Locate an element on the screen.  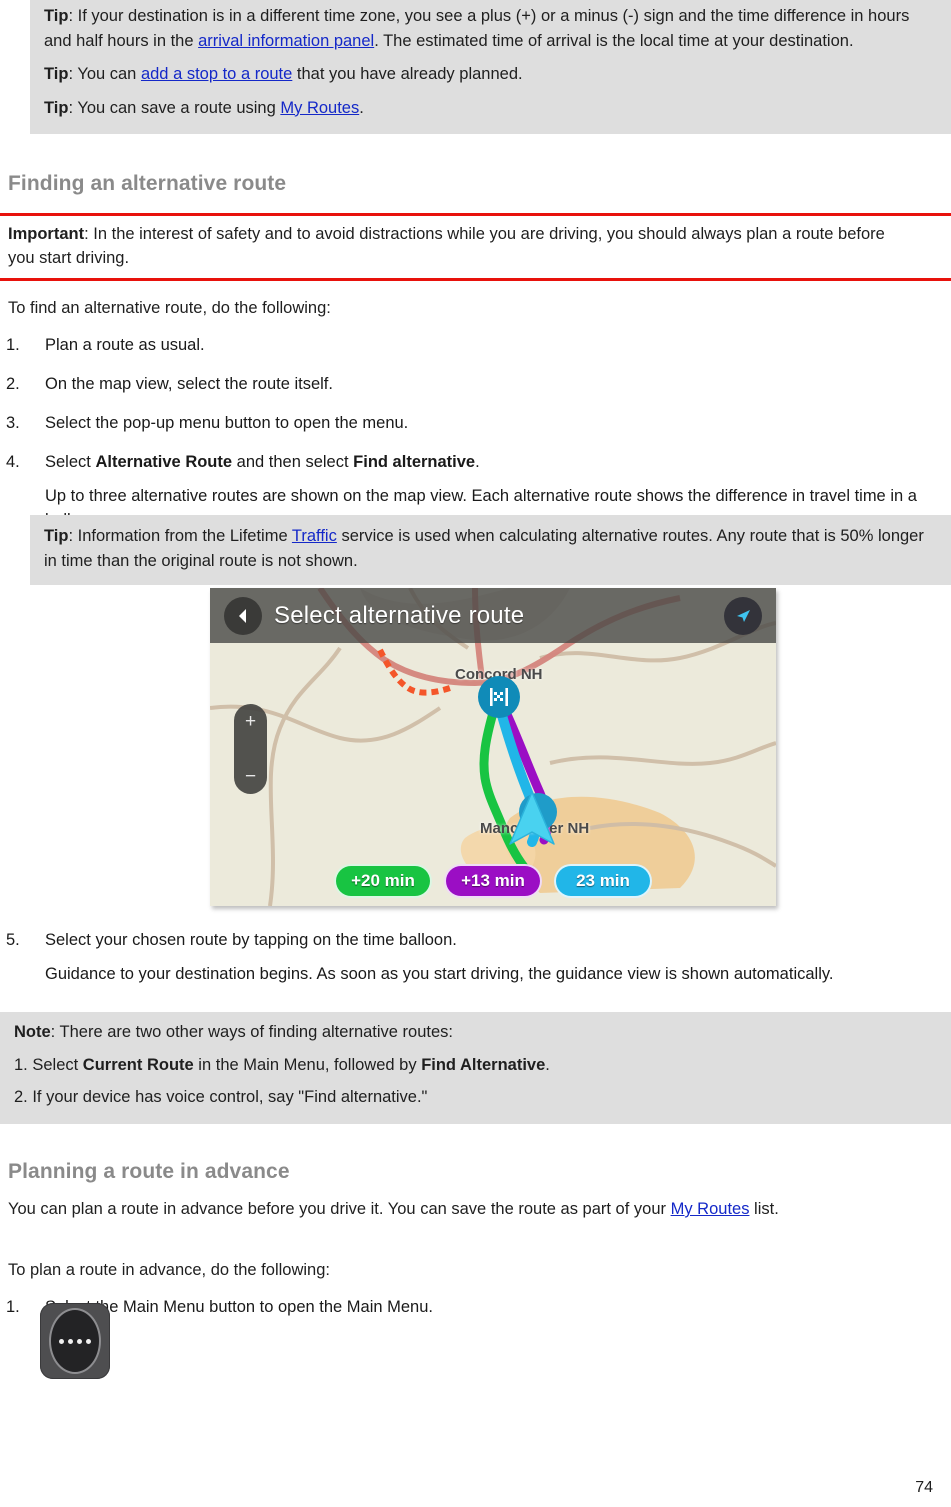
step-text: Plan a route as usual. is located at coordinates (125, 345).